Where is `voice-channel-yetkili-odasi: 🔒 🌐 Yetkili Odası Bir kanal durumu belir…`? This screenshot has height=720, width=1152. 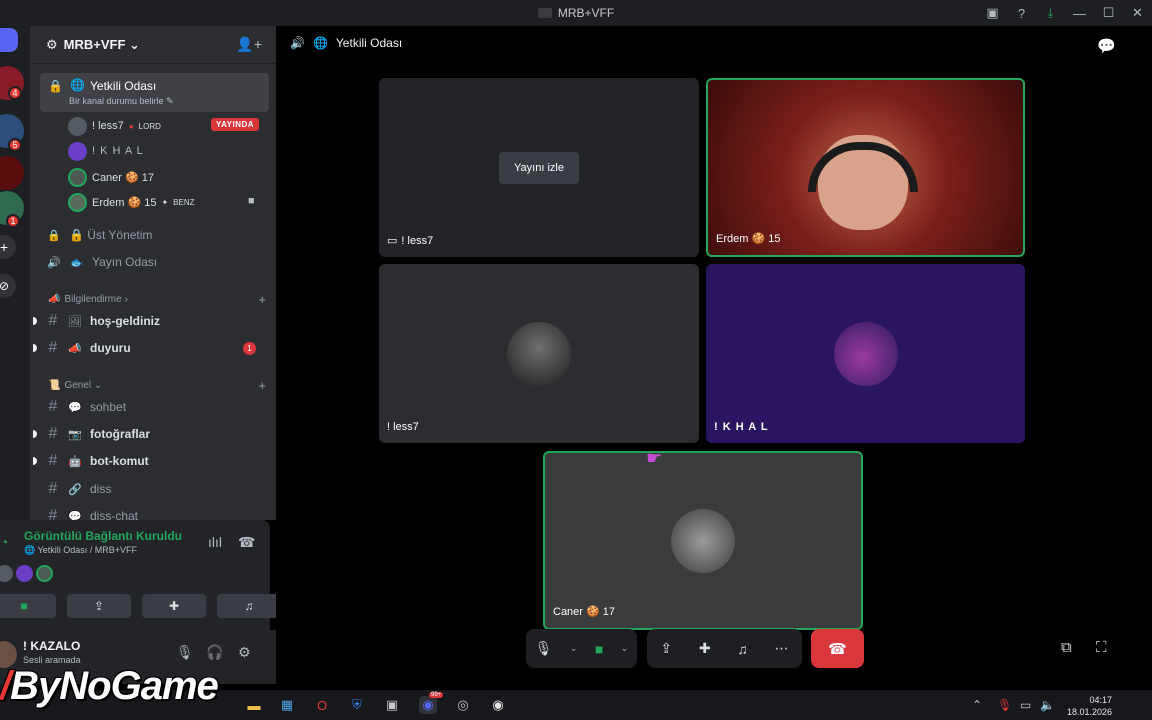
voice-channel-yetkili-odasi: 🔒 🌐 Yetkili Odası Bir kanal durumu belir… is located at coordinates (154, 92).